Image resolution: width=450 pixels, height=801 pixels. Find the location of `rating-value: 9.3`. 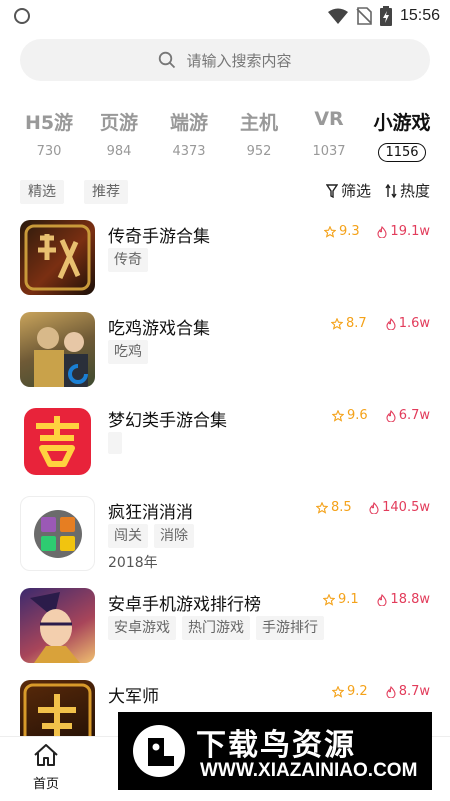

rating-value: 9.3 is located at coordinates (349, 231).